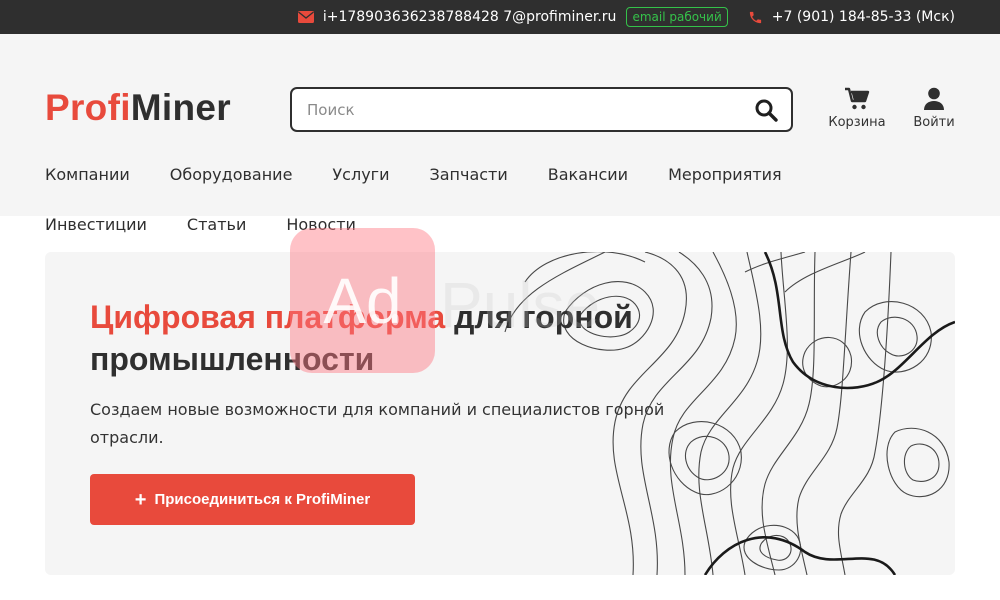 The width and height of the screenshot is (1000, 600). I want to click on search-icon, so click(766, 110).